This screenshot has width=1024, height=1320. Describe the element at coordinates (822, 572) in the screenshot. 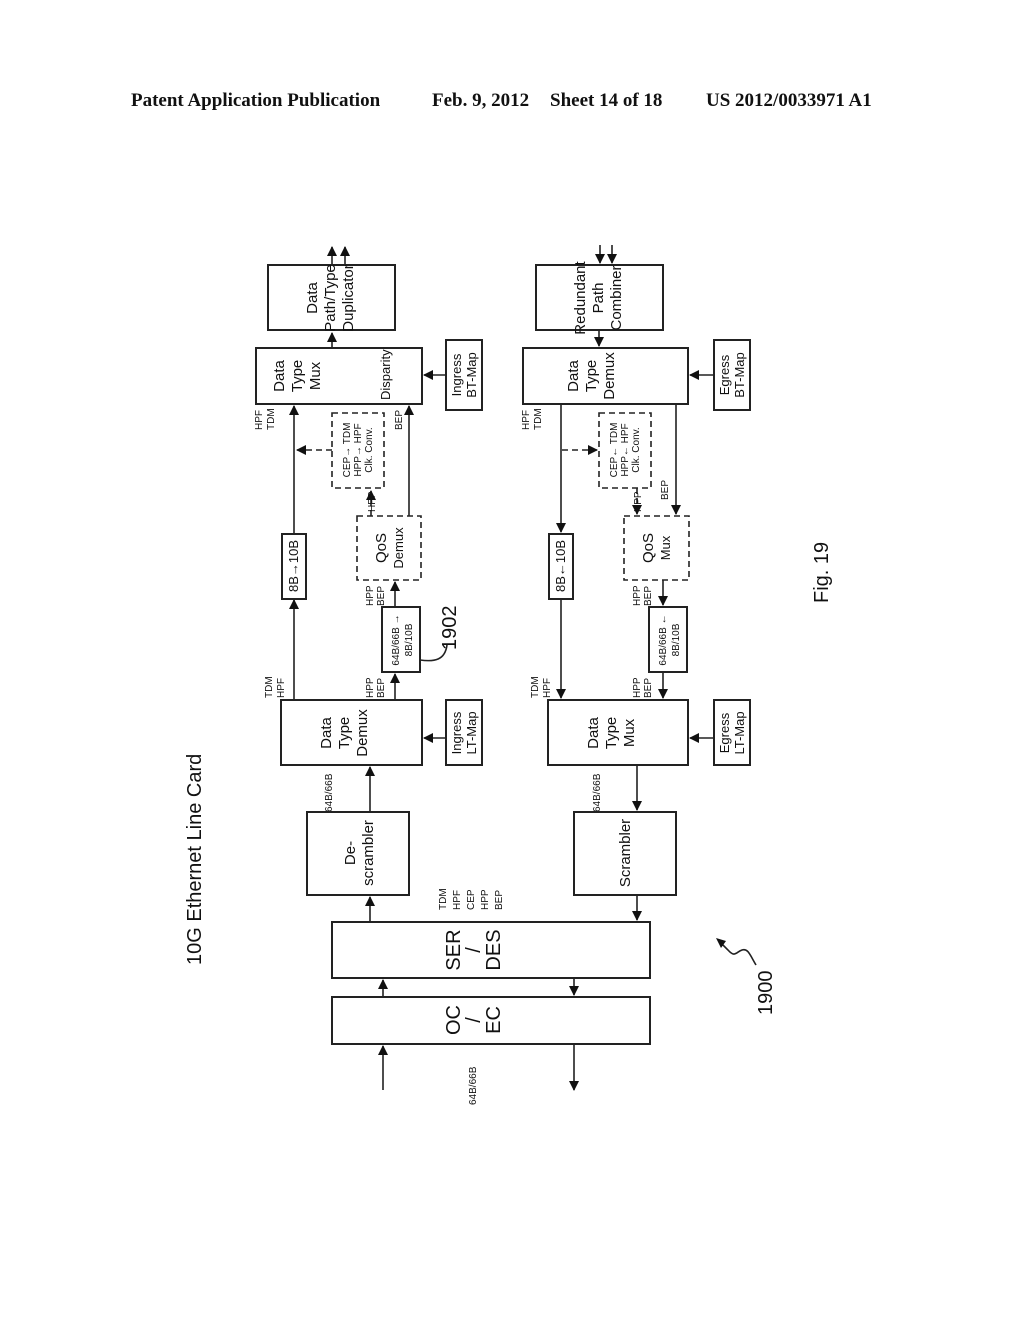

I see `figure-label: Fig. 19` at that location.